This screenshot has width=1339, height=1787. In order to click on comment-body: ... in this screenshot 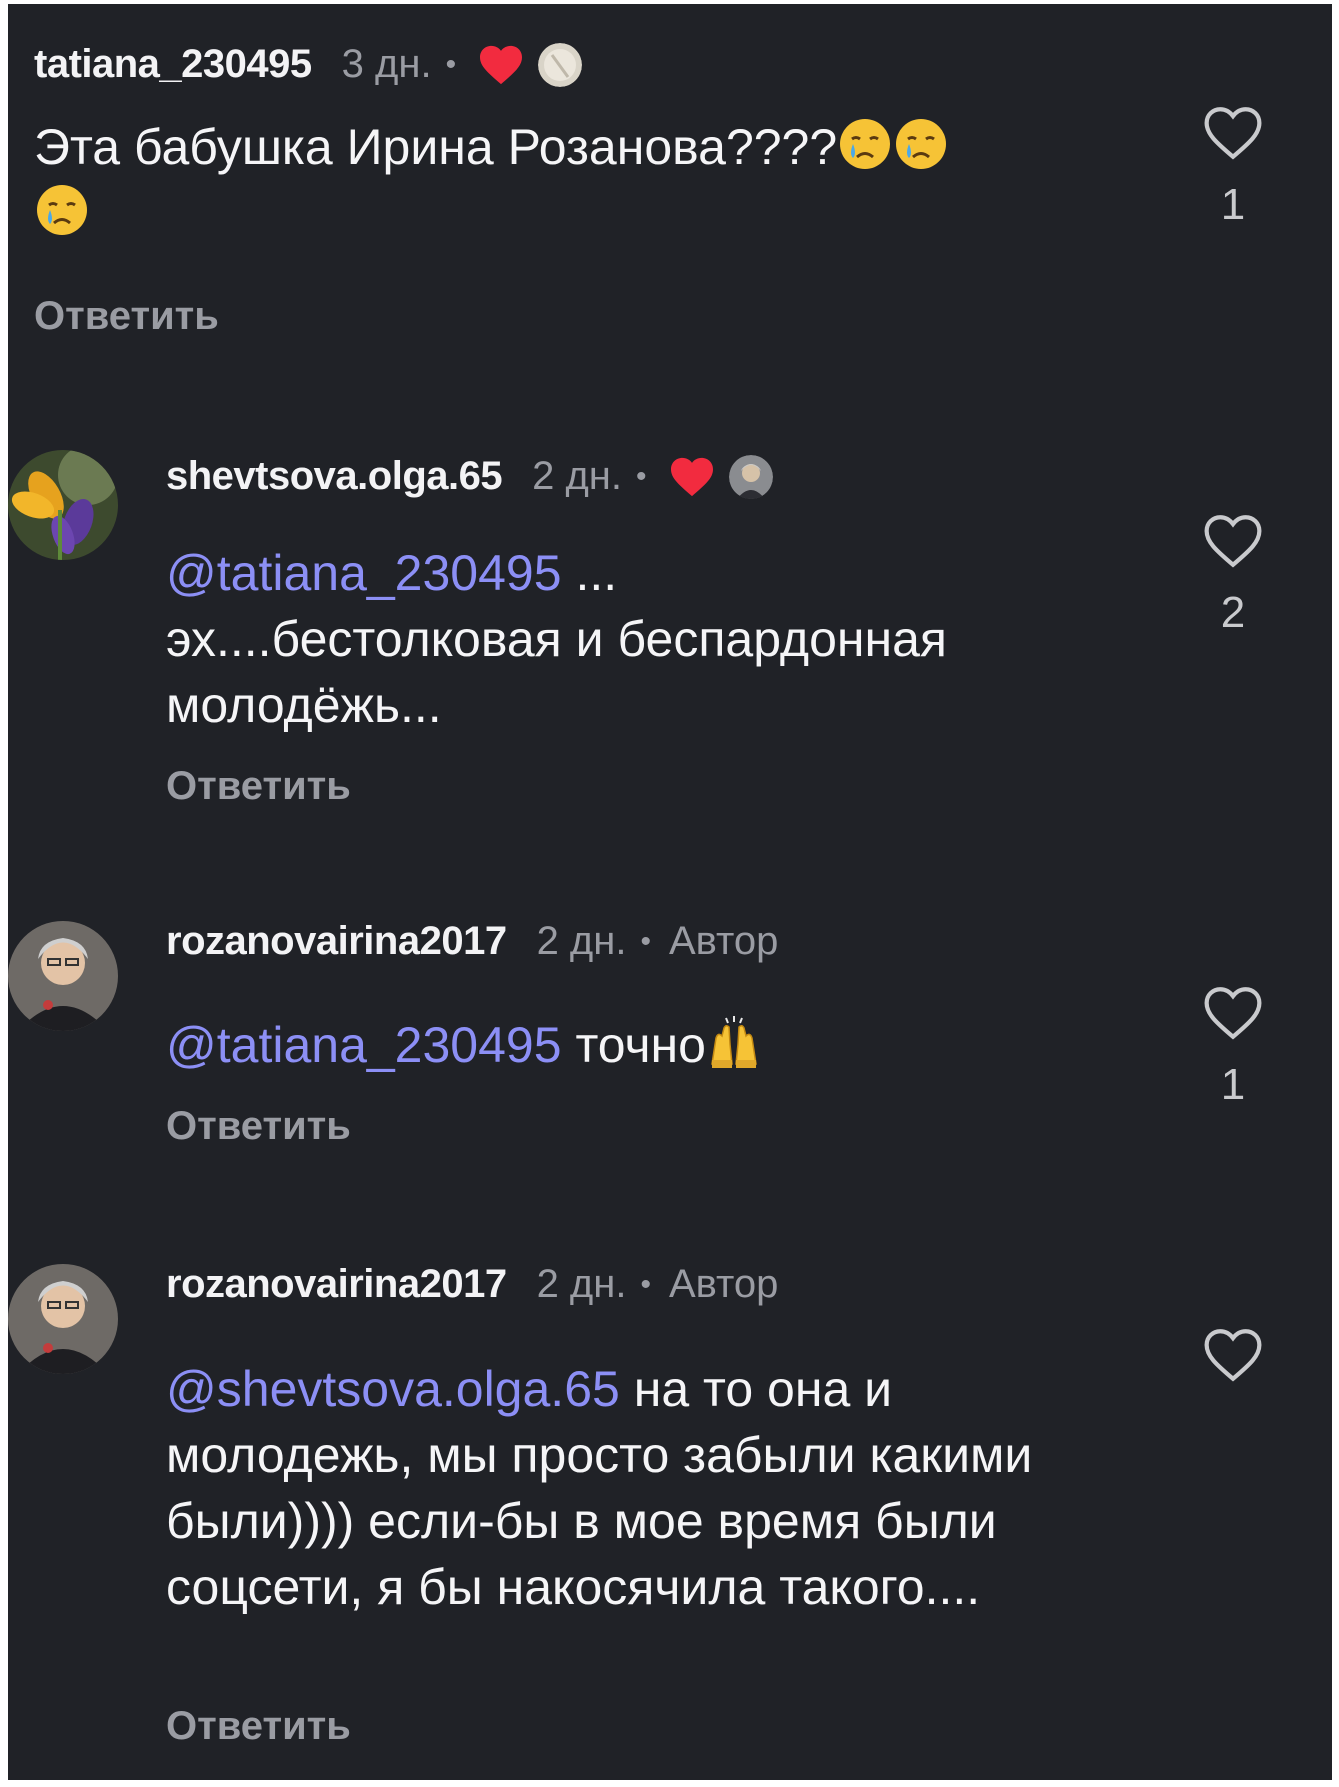, I will do `click(589, 573)`.